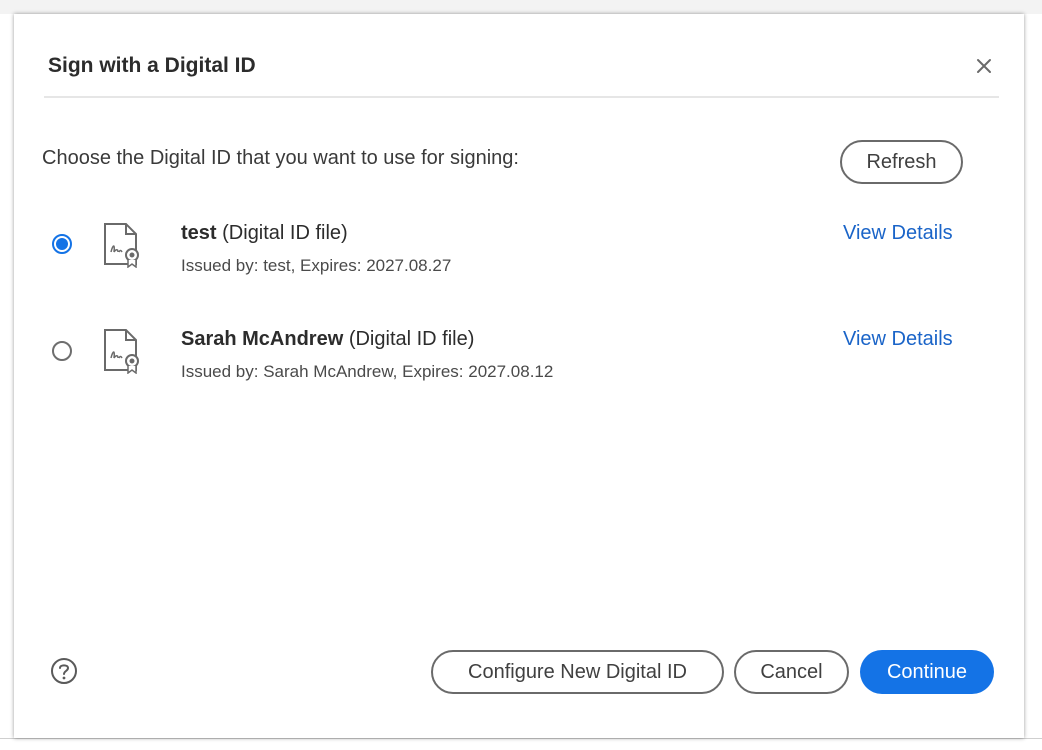 This screenshot has height=750, width=1042. I want to click on digital-id-name-bold: test, so click(199, 233).